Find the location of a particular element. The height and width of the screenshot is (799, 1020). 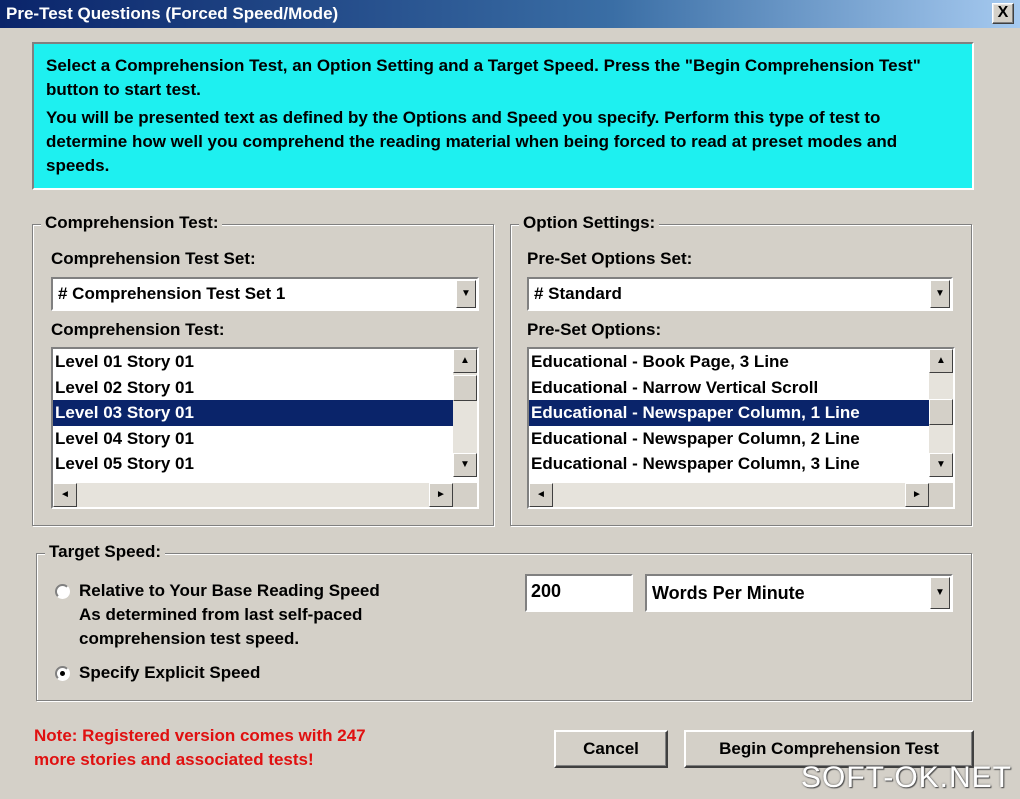

options-set-value: # Standard is located at coordinates (578, 293).